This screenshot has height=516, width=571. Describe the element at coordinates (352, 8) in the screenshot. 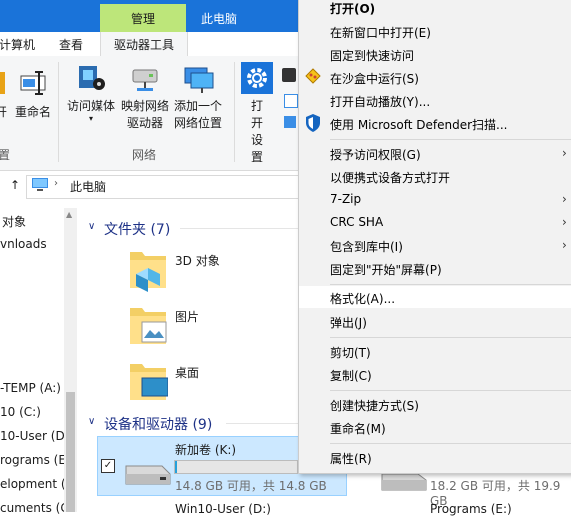

I see `menu-item-open: 打开(O)` at that location.